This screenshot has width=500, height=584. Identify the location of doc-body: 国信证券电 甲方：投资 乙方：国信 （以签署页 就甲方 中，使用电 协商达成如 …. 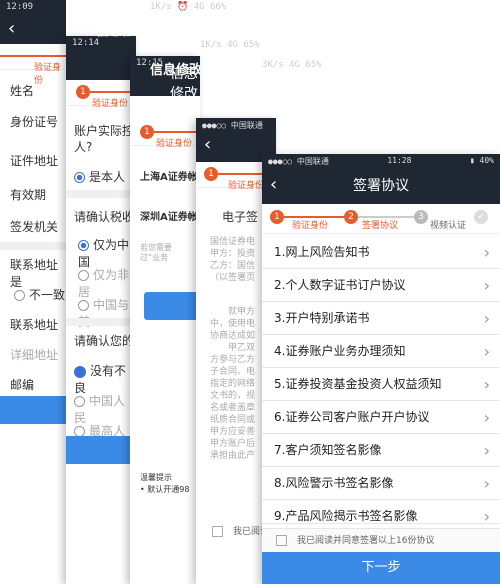
(232, 349).